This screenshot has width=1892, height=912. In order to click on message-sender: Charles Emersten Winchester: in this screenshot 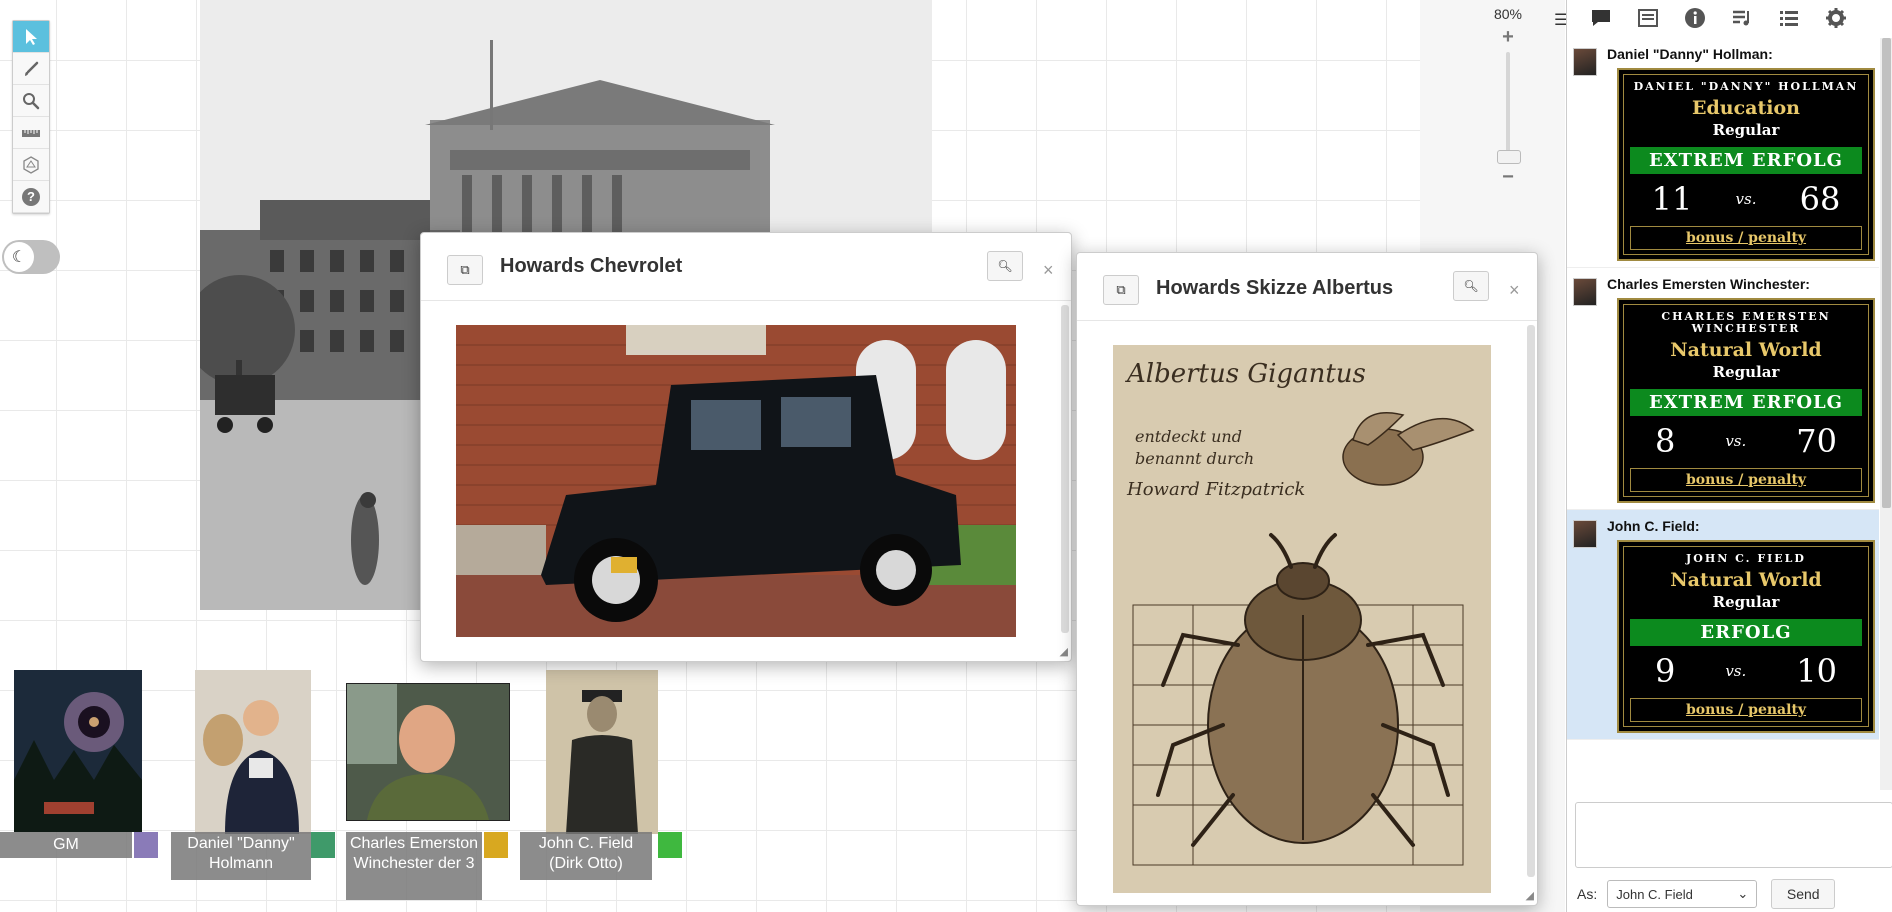, I will do `click(1708, 284)`.